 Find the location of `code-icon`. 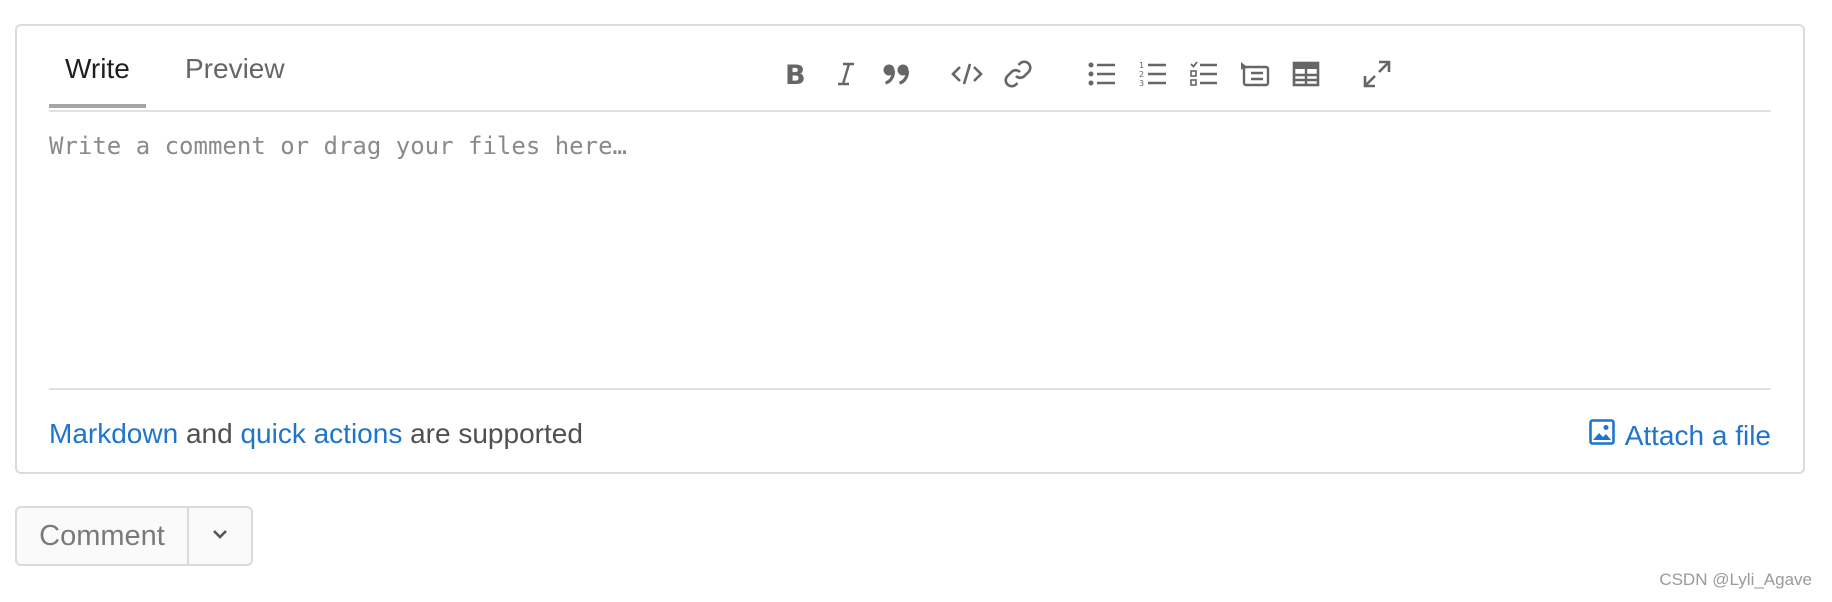

code-icon is located at coordinates (967, 74).